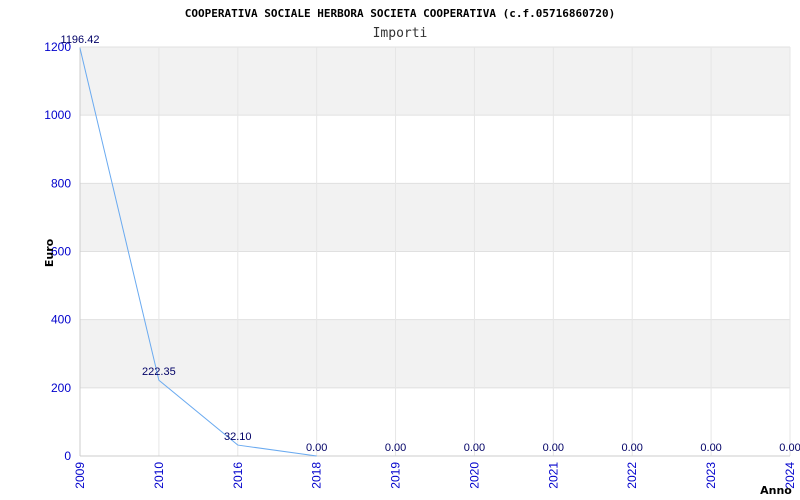 The image size is (800, 500). What do you see at coordinates (553, 475) in the screenshot?
I see `x-tick-label: 2021` at bounding box center [553, 475].